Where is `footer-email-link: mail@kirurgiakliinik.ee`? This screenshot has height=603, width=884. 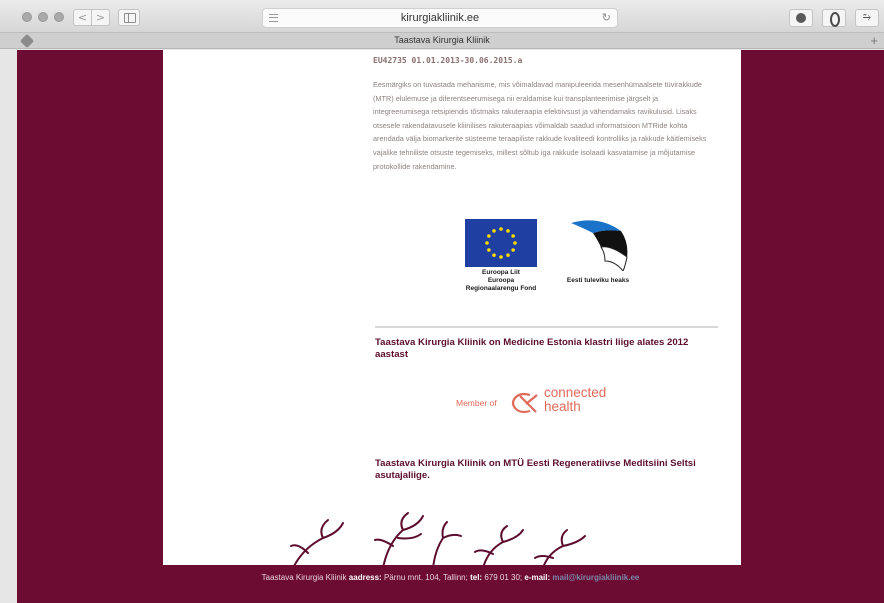 footer-email-link: mail@kirurgiakliinik.ee is located at coordinates (595, 577).